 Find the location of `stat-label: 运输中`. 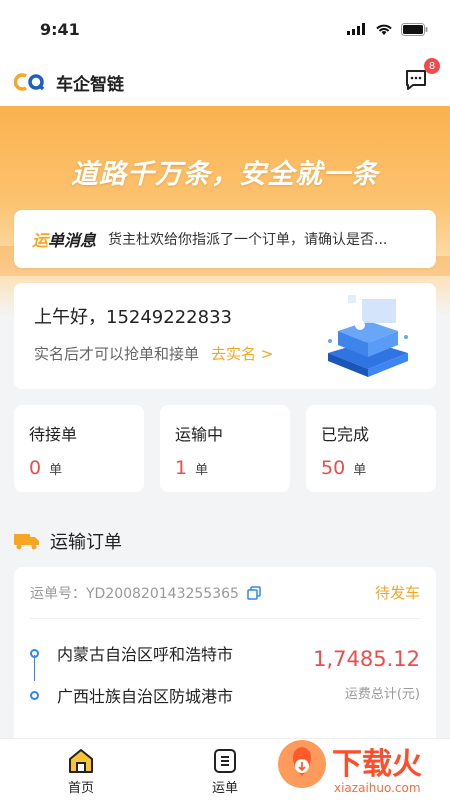

stat-label: 运输中 is located at coordinates (199, 434).